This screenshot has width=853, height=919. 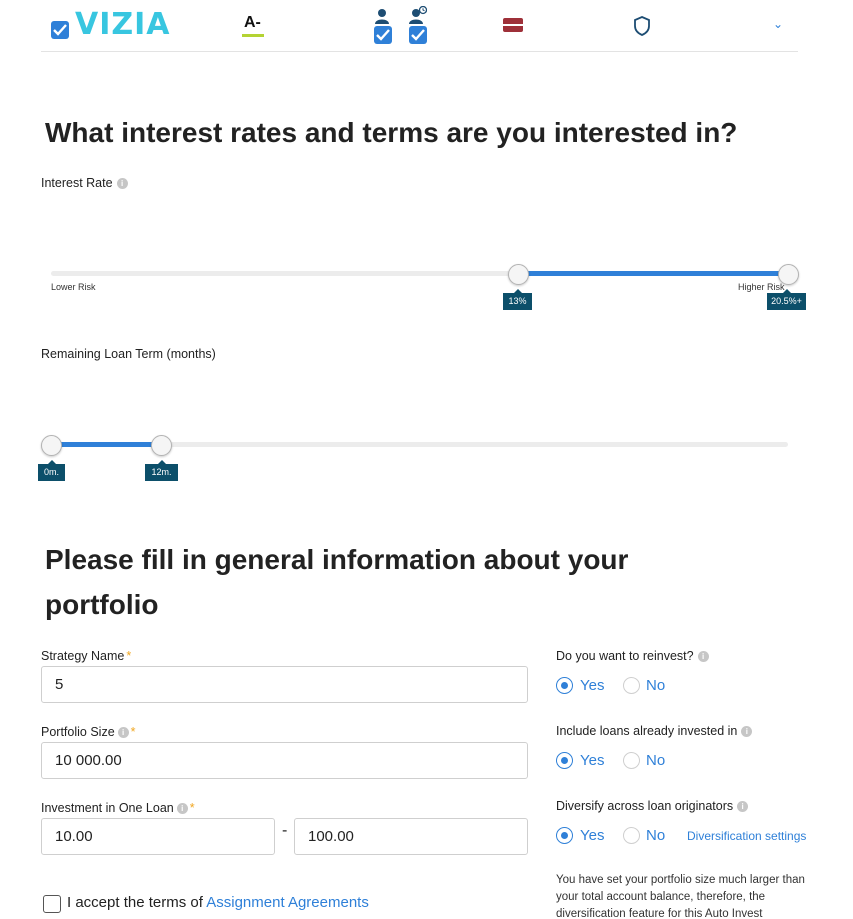 What do you see at coordinates (284, 684) in the screenshot?
I see `strategy-name-input: 5` at bounding box center [284, 684].